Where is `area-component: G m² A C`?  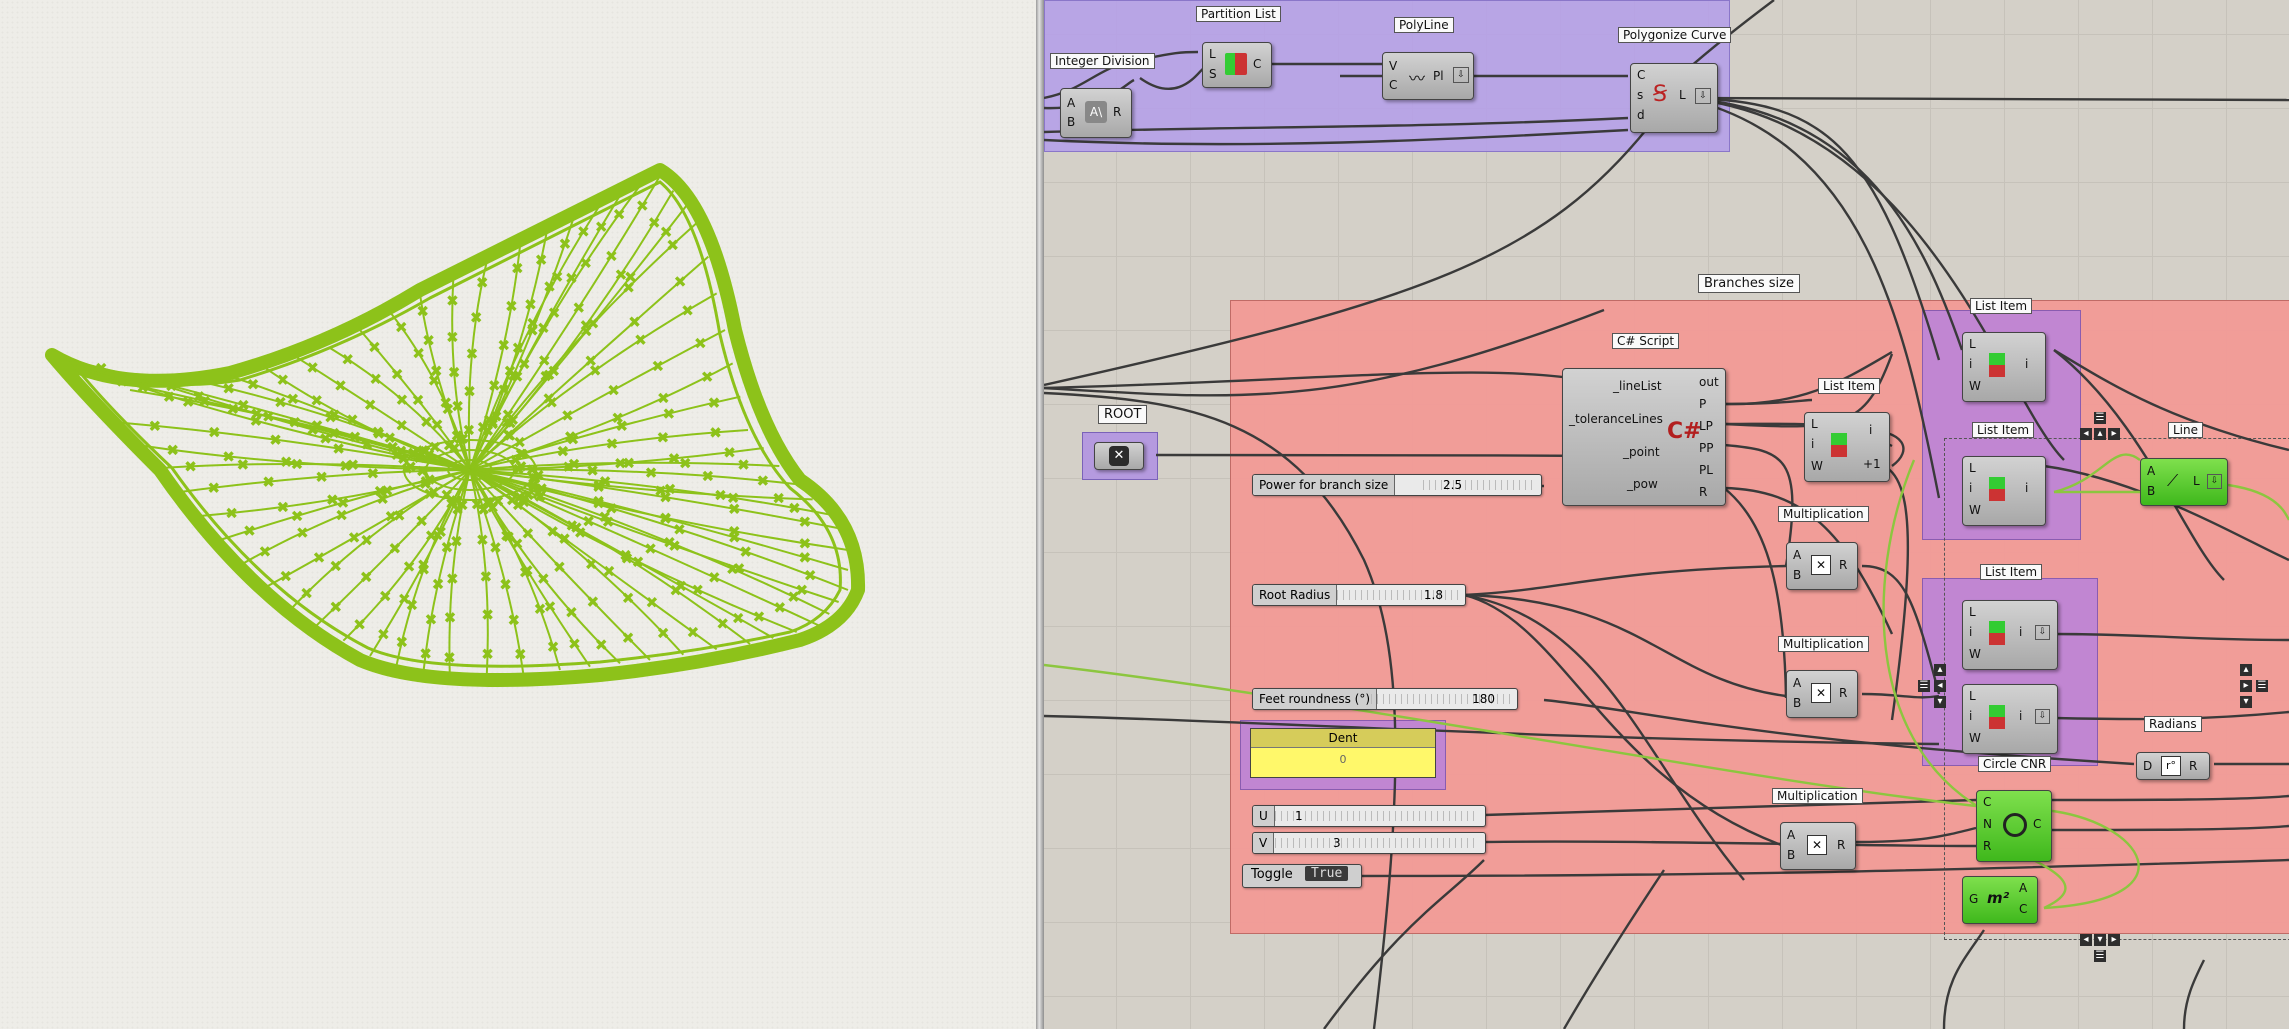 area-component: G m² A C is located at coordinates (2000, 900).